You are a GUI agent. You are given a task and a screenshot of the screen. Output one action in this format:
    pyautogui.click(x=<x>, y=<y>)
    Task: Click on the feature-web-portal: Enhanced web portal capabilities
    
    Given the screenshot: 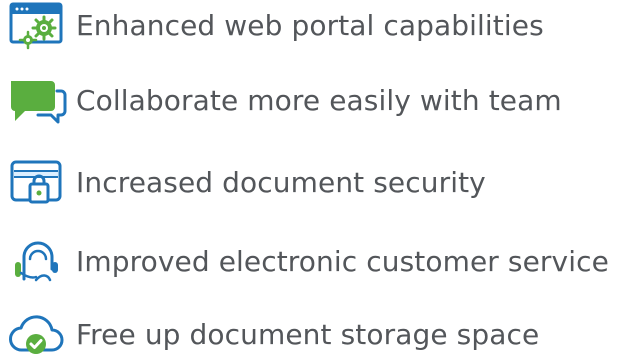 What is the action you would take?
    pyautogui.click(x=275, y=26)
    